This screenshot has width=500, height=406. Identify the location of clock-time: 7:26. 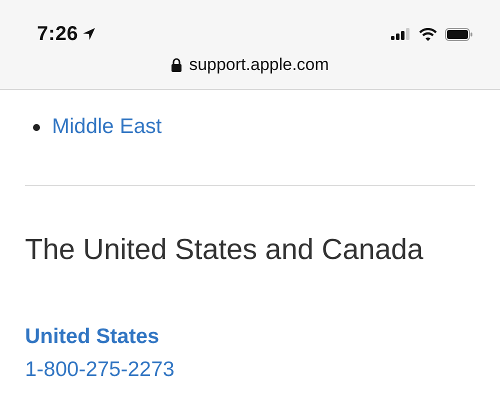
(57, 34).